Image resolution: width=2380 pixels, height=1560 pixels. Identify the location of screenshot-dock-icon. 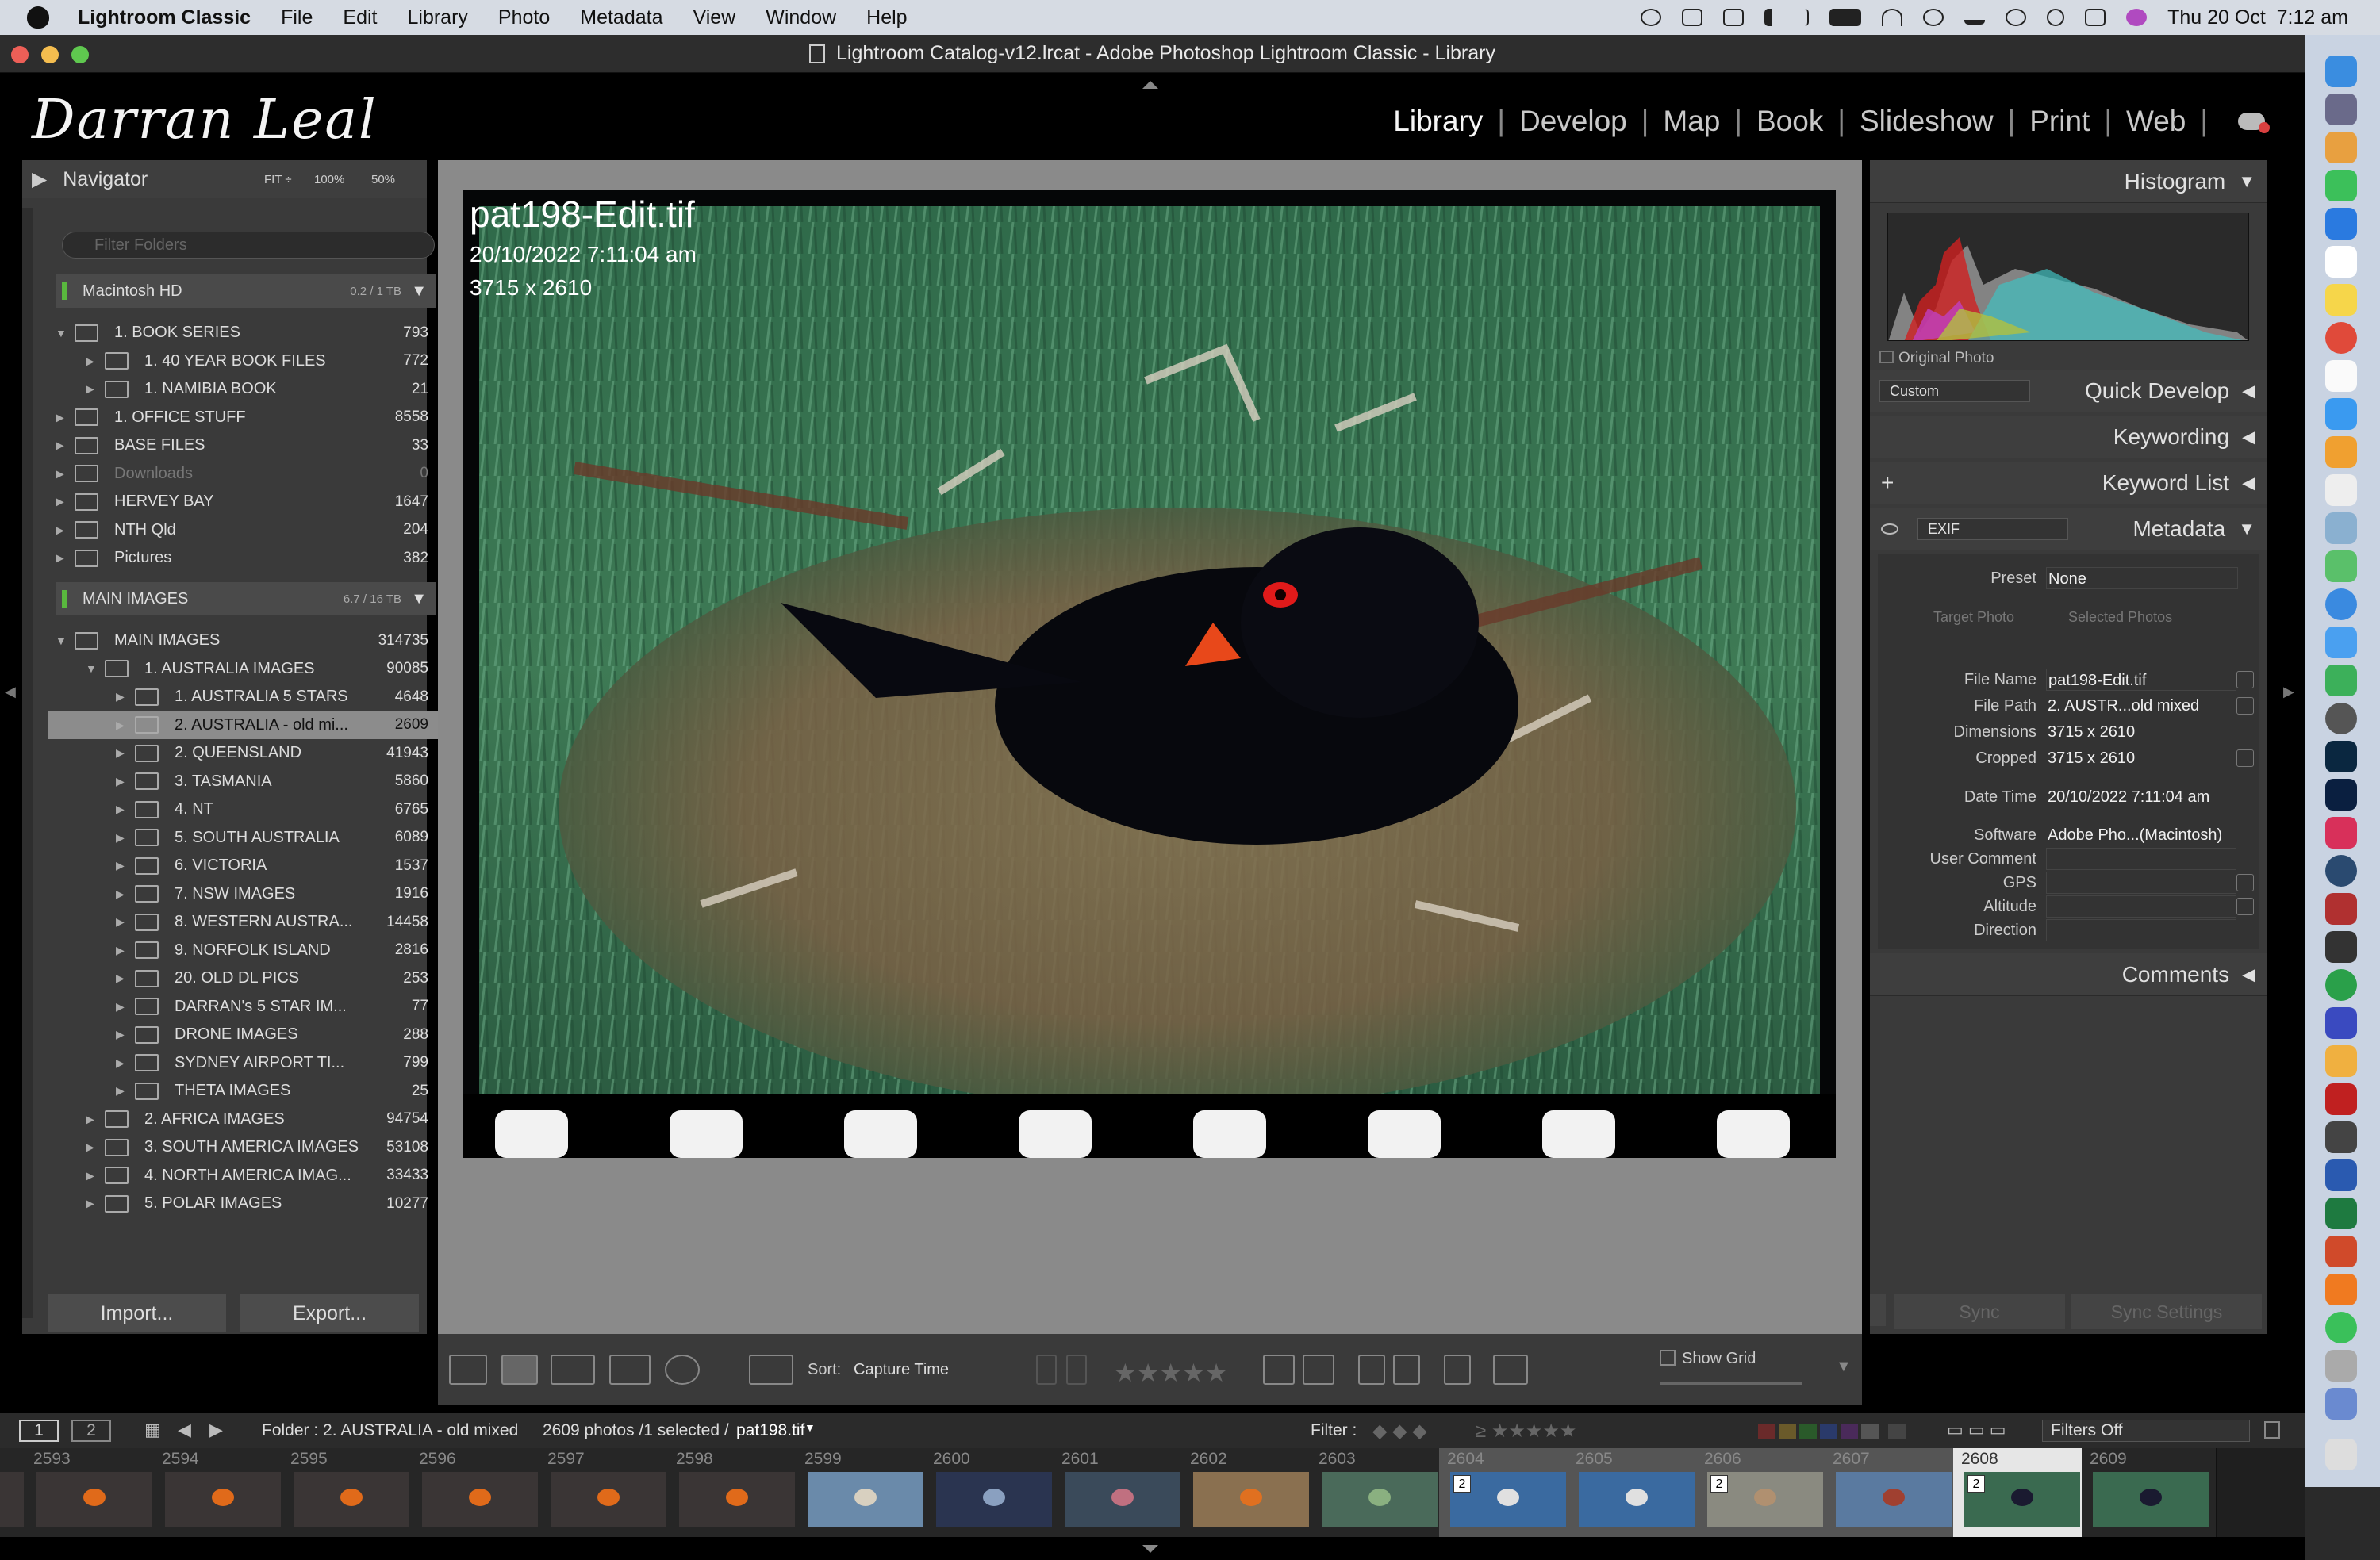
(2341, 1366).